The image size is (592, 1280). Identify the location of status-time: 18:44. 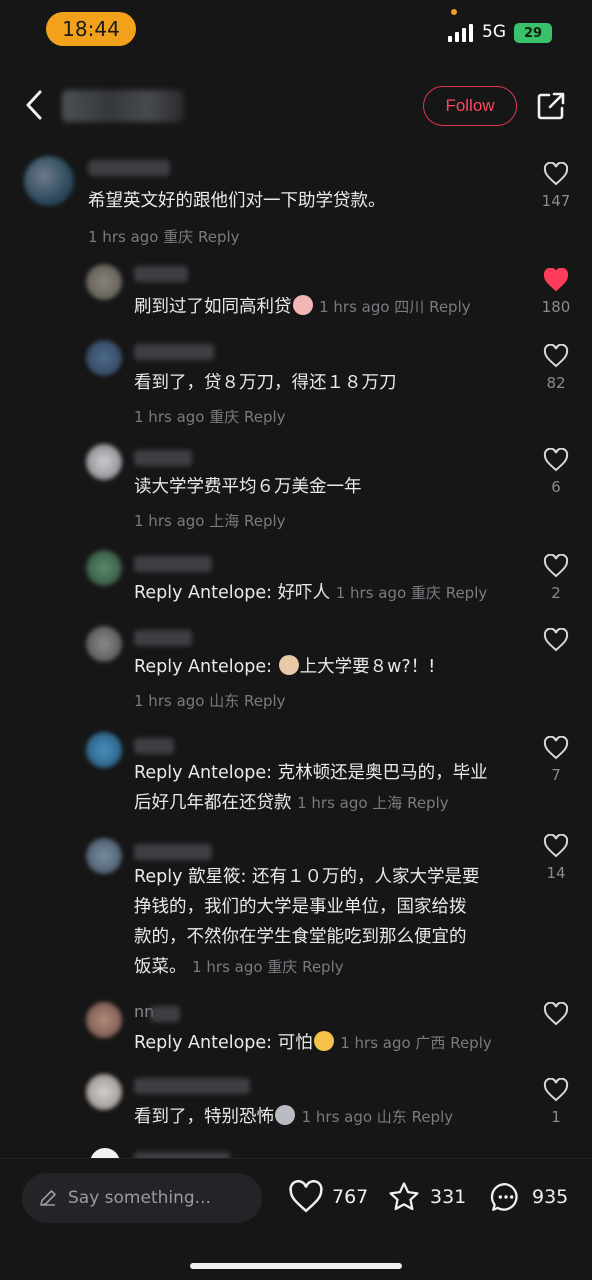
(91, 29).